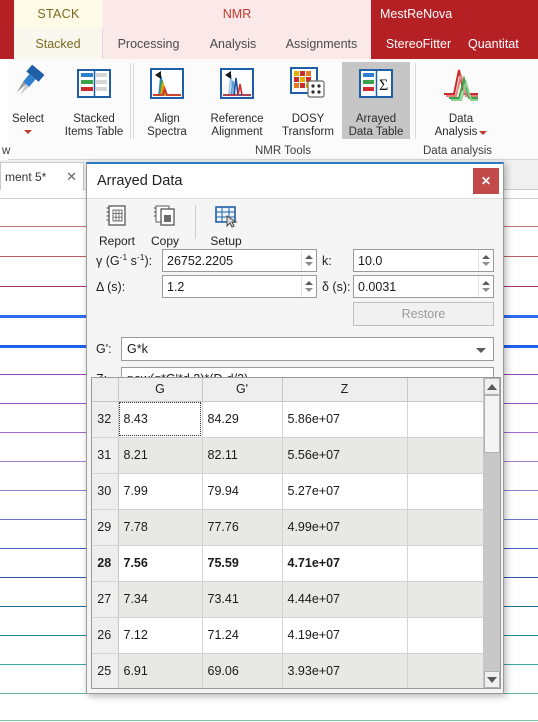  What do you see at coordinates (160, 419) in the screenshot?
I see `cell-g: 8.43` at bounding box center [160, 419].